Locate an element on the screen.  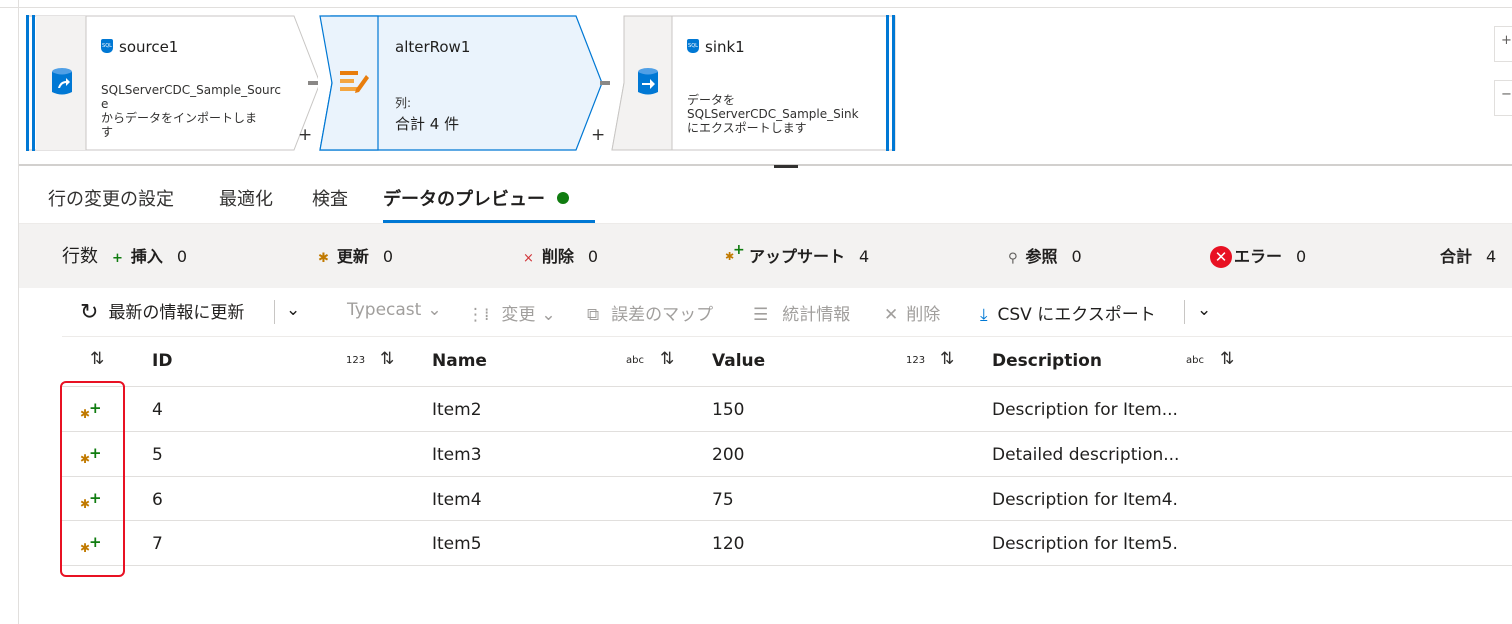
download-icon: ⤓ is located at coordinates (984, 315).